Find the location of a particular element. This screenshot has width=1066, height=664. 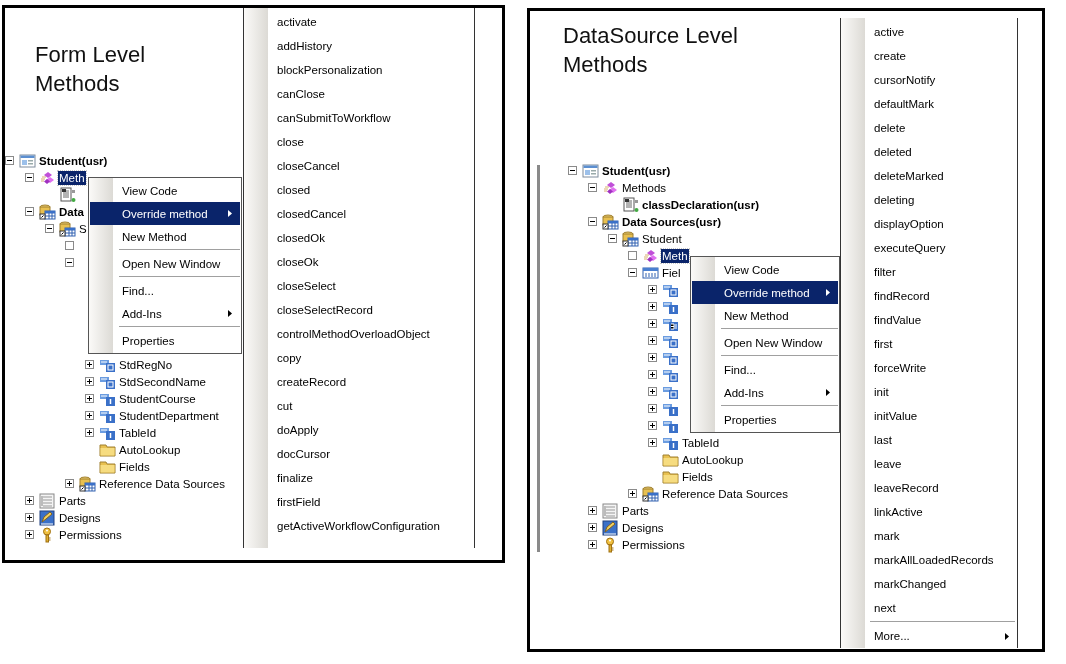

method-item: docCursor is located at coordinates (359, 454).